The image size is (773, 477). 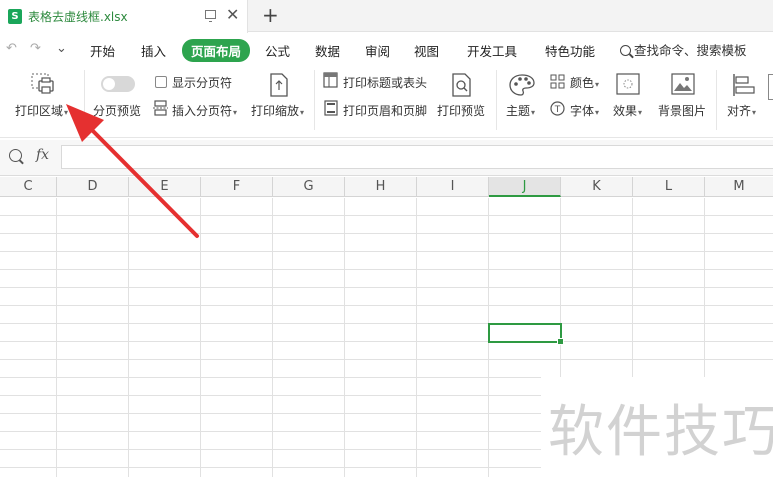 I want to click on show-page-breaks-checkbox, so click(x=161, y=82).